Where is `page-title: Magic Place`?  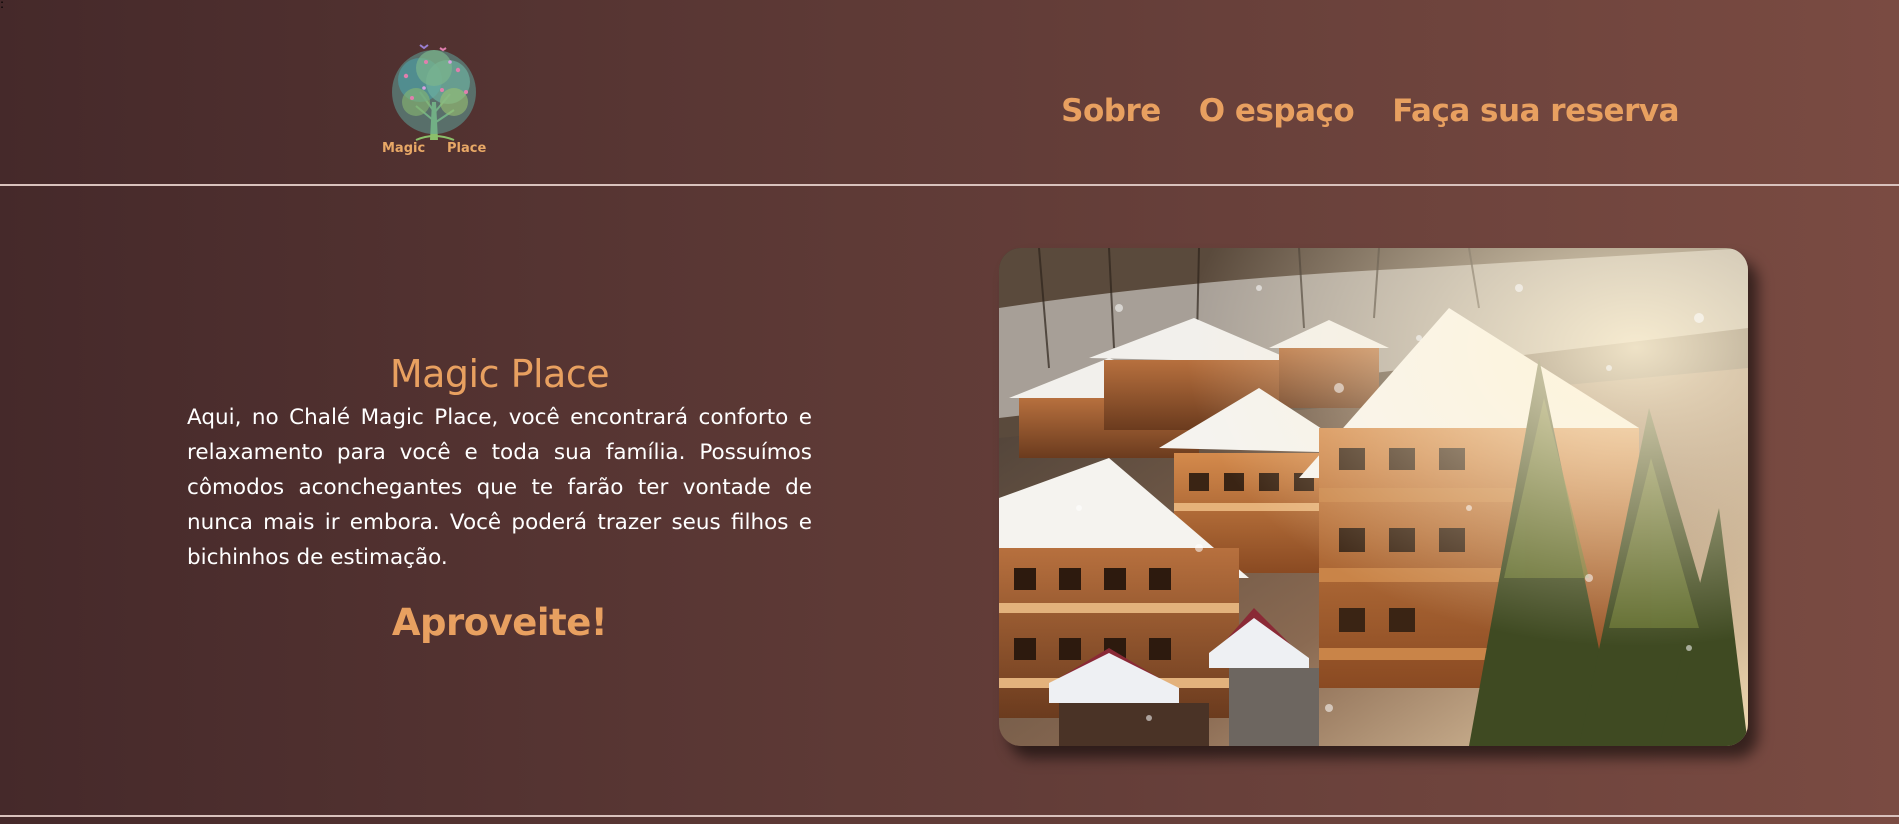
page-title: Magic Place is located at coordinates (499, 374).